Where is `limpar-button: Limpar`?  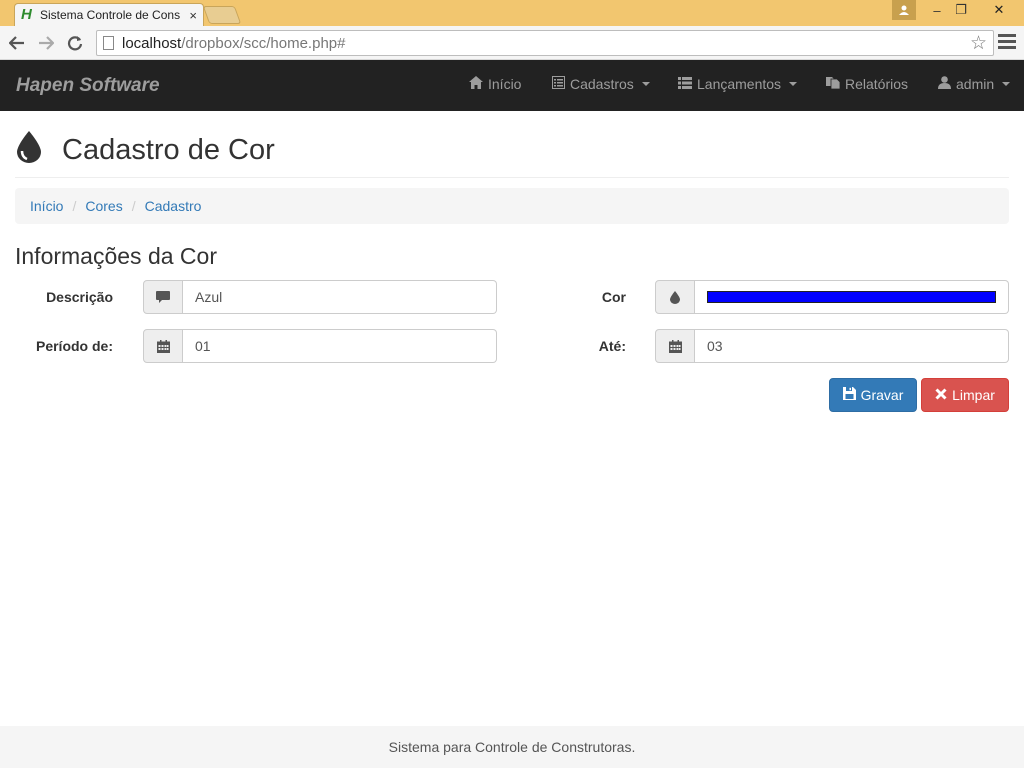 limpar-button: Limpar is located at coordinates (965, 395).